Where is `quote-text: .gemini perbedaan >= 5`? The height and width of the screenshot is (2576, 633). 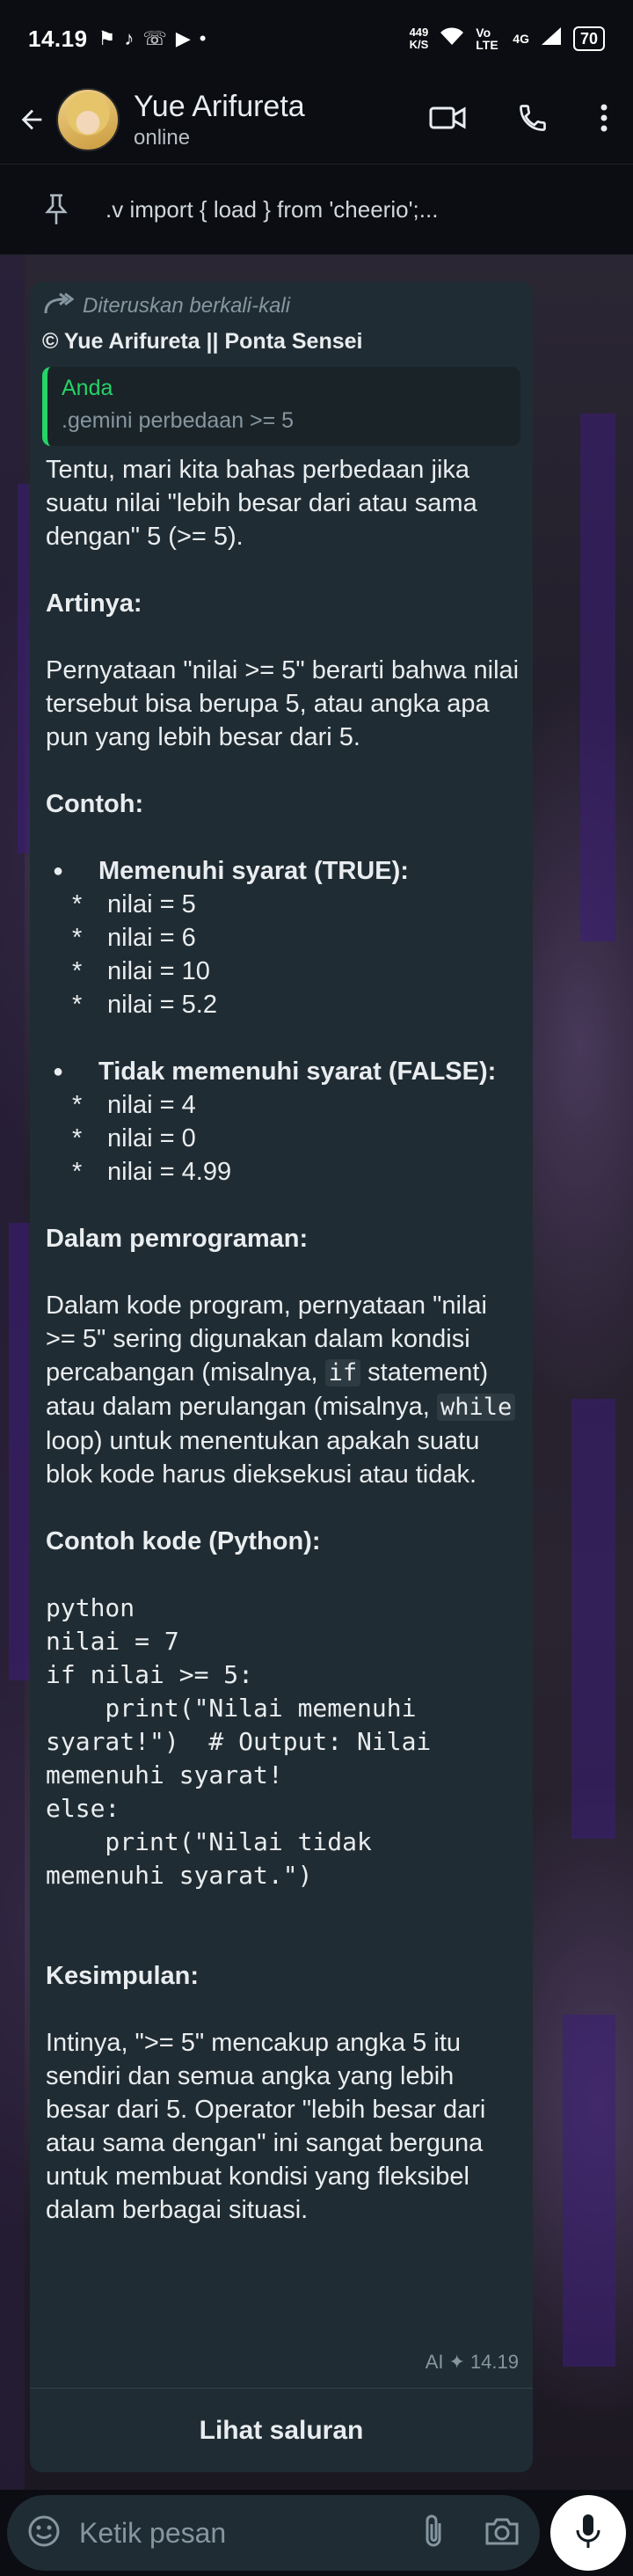
quote-text: .gemini perbedaan >= 5 is located at coordinates (178, 420).